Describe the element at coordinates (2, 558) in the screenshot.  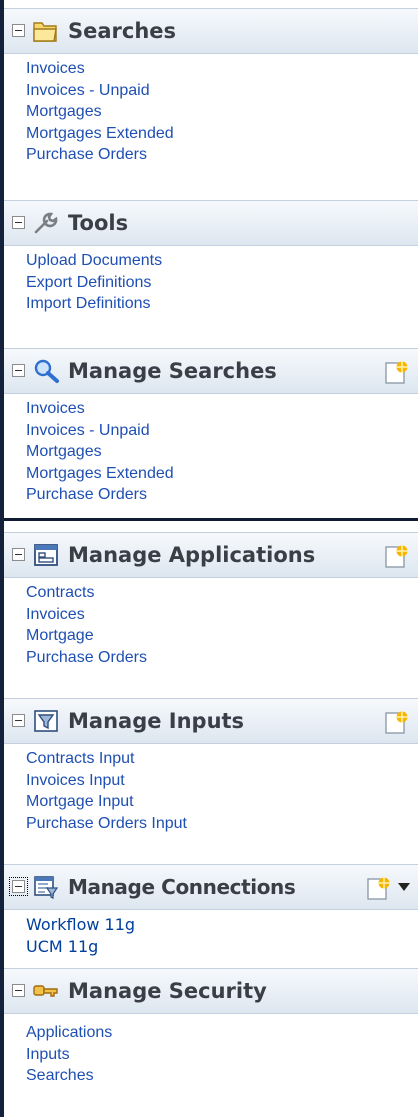
I see `left-border` at that location.